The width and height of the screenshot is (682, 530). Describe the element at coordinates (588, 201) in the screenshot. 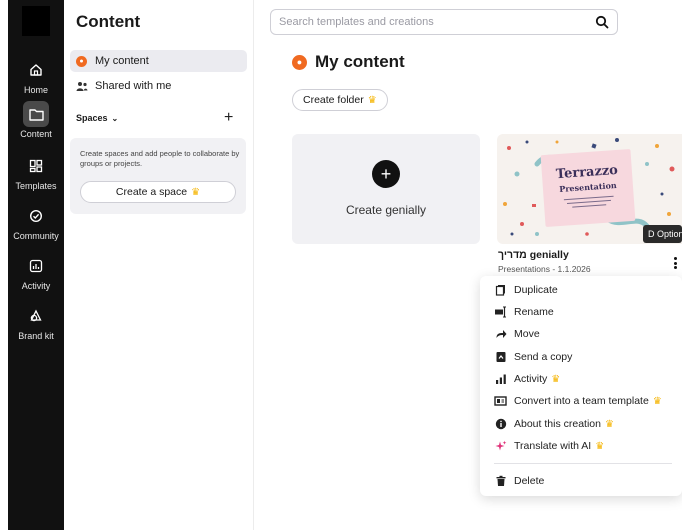

I see `thumbnail-text-lines` at that location.